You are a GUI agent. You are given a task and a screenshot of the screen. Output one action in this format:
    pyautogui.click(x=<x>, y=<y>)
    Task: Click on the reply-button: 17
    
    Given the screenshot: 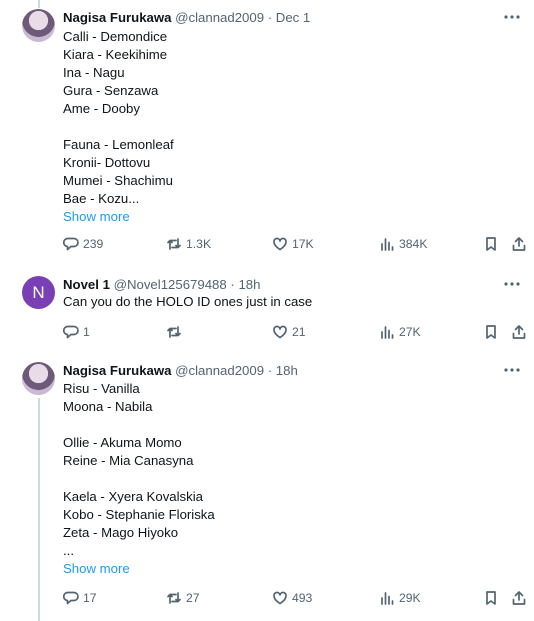 What is the action you would take?
    pyautogui.click(x=80, y=598)
    